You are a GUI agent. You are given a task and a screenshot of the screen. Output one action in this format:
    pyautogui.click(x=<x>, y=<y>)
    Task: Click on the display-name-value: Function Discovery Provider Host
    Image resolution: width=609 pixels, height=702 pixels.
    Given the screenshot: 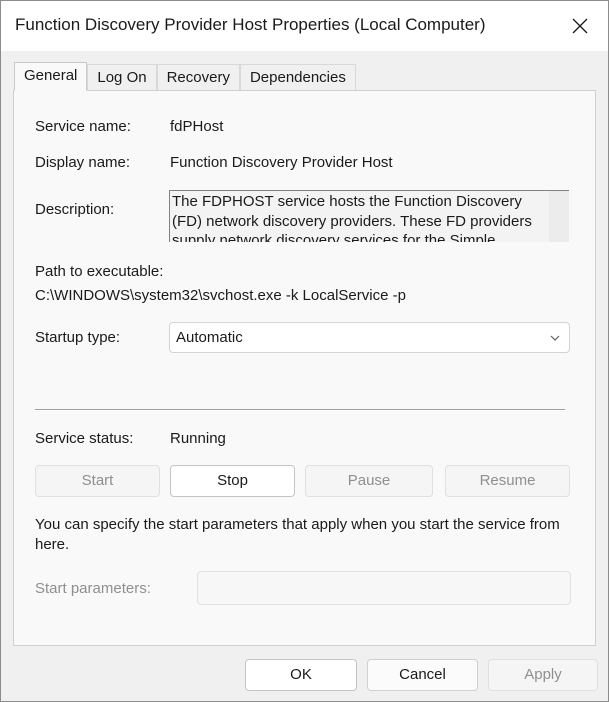 What is the action you would take?
    pyautogui.click(x=281, y=162)
    